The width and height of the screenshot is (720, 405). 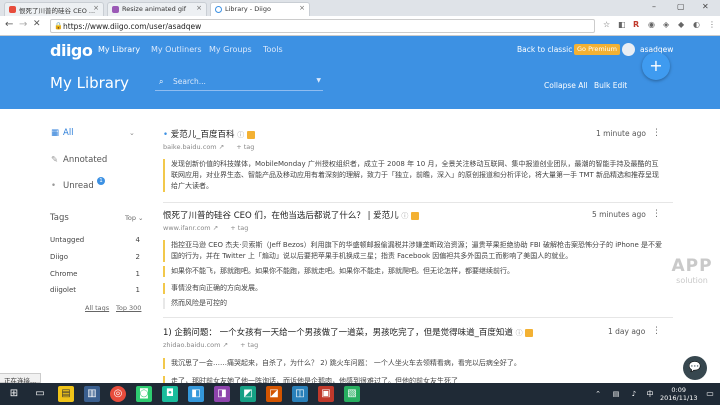 What do you see at coordinates (678, 394) in the screenshot?
I see `clock: 0:09 2016/11/13` at bounding box center [678, 394].